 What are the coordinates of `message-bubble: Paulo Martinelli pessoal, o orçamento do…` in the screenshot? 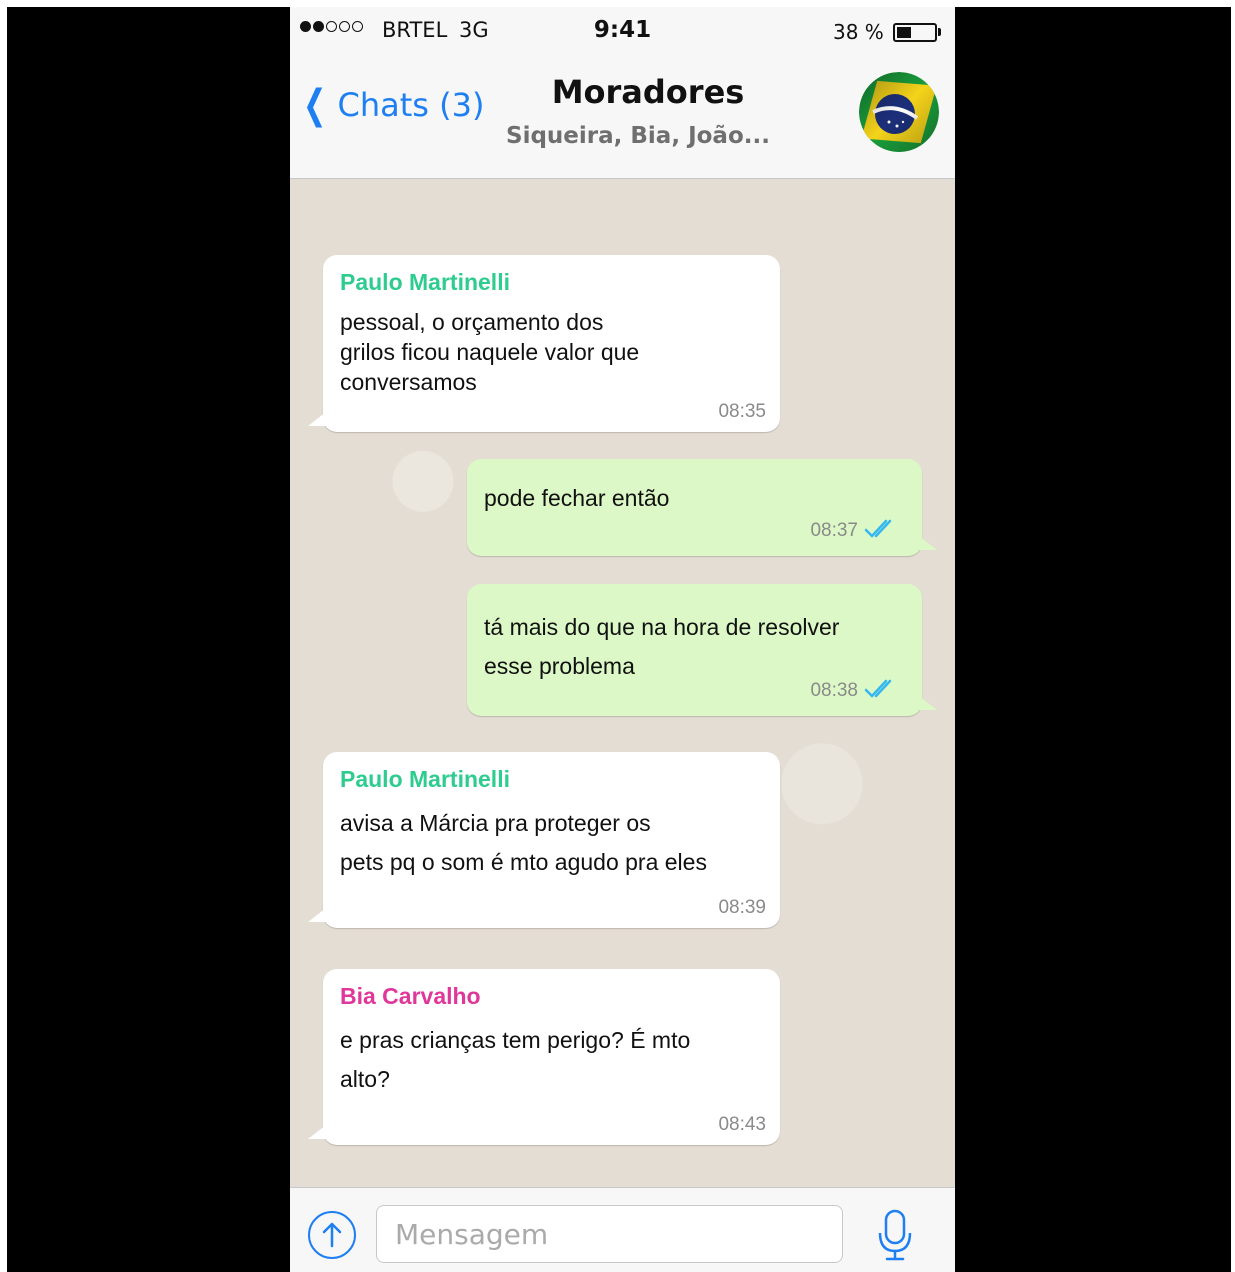 It's located at (544, 343).